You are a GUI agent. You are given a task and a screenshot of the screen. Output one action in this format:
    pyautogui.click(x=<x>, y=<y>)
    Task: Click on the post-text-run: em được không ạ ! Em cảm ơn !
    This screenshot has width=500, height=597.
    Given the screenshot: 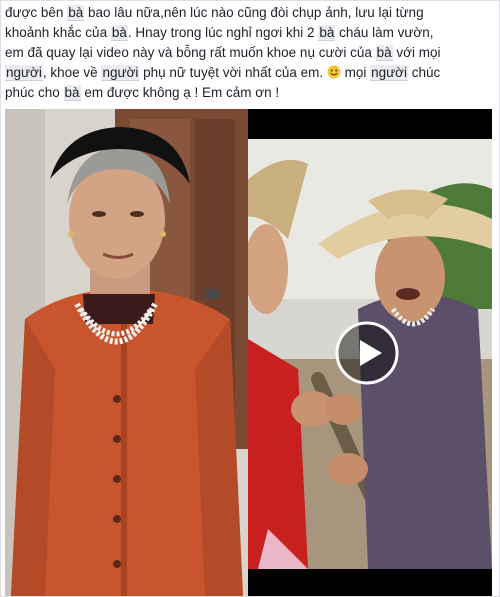 What is the action you would take?
    pyautogui.click(x=180, y=92)
    